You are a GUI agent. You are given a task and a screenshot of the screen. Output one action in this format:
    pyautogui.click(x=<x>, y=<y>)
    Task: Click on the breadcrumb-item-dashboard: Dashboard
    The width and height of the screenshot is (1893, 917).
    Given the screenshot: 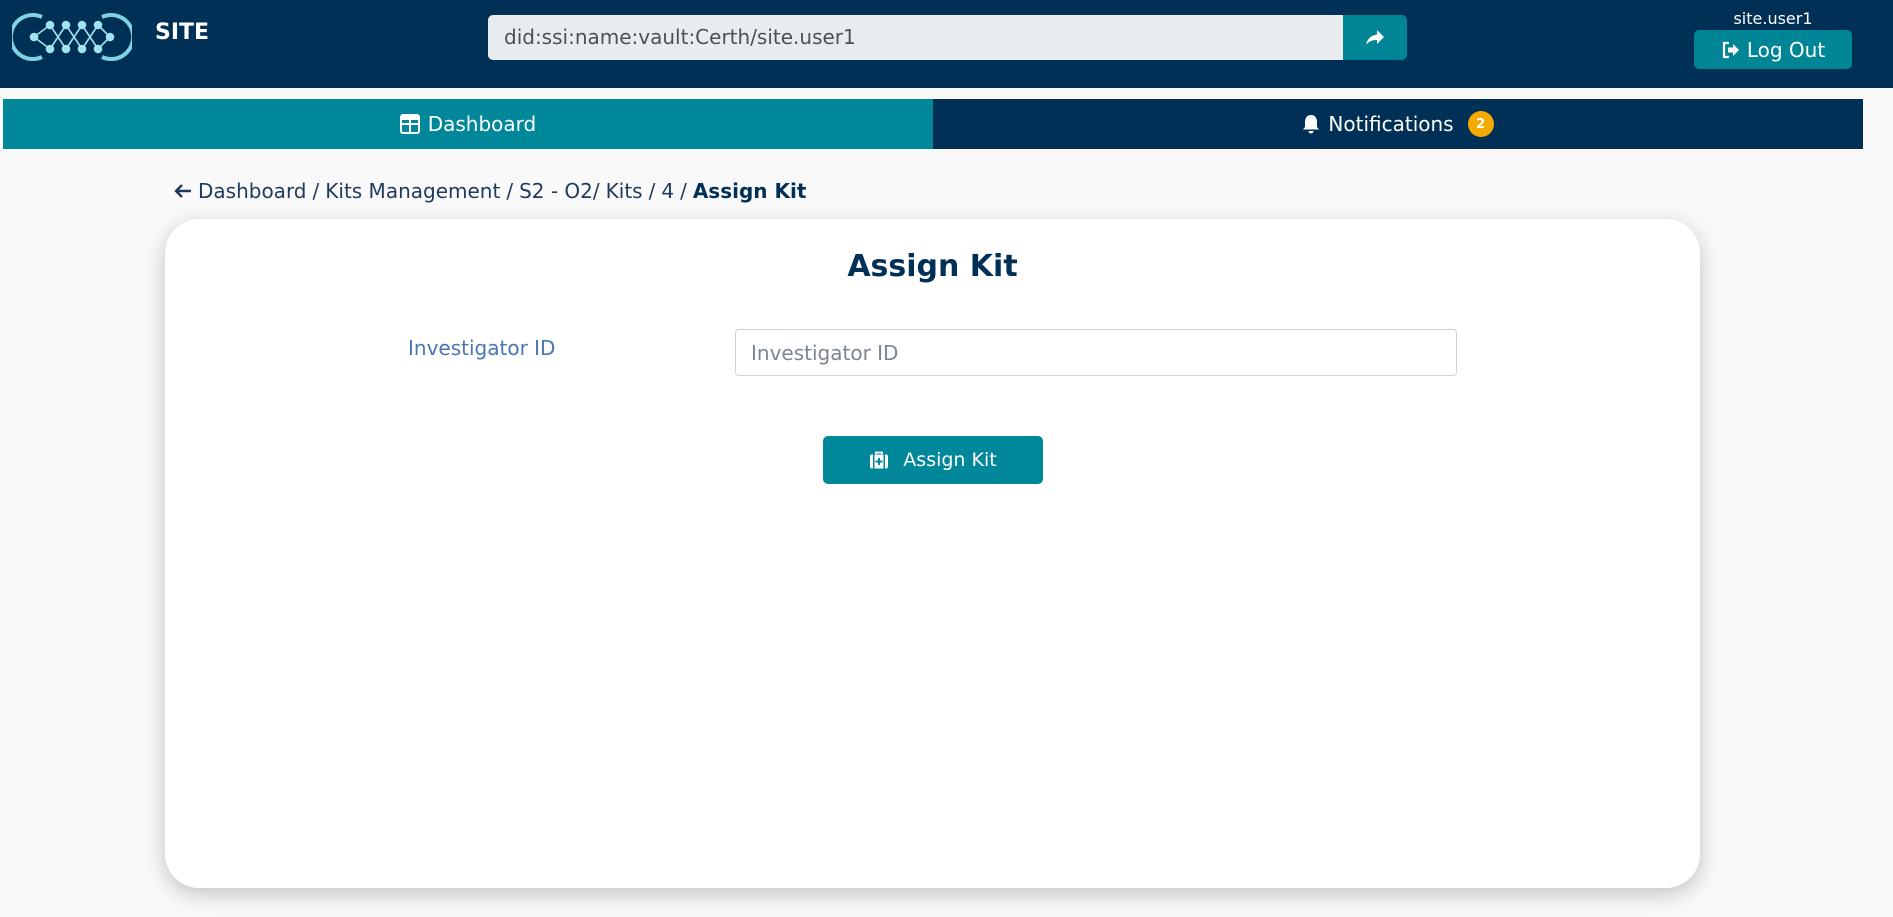 What is the action you would take?
    pyautogui.click(x=252, y=191)
    